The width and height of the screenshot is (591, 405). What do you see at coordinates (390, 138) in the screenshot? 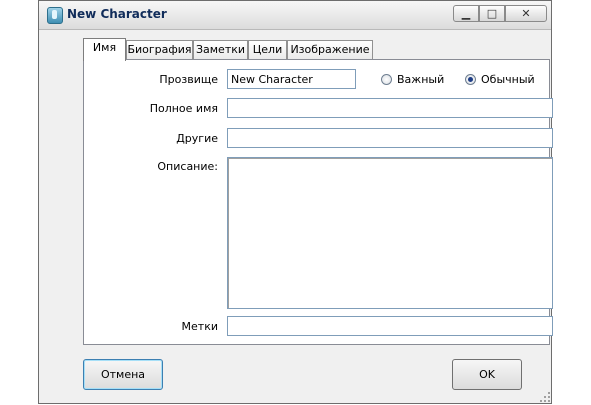
I see `other-input` at bounding box center [390, 138].